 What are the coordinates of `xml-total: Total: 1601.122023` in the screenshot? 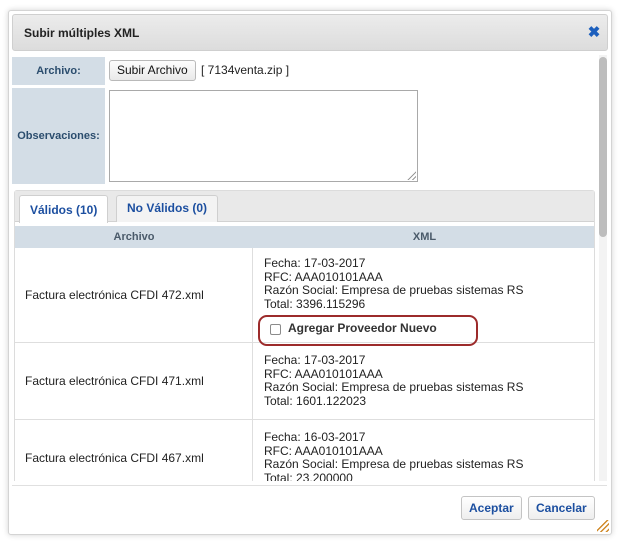 It's located at (315, 400).